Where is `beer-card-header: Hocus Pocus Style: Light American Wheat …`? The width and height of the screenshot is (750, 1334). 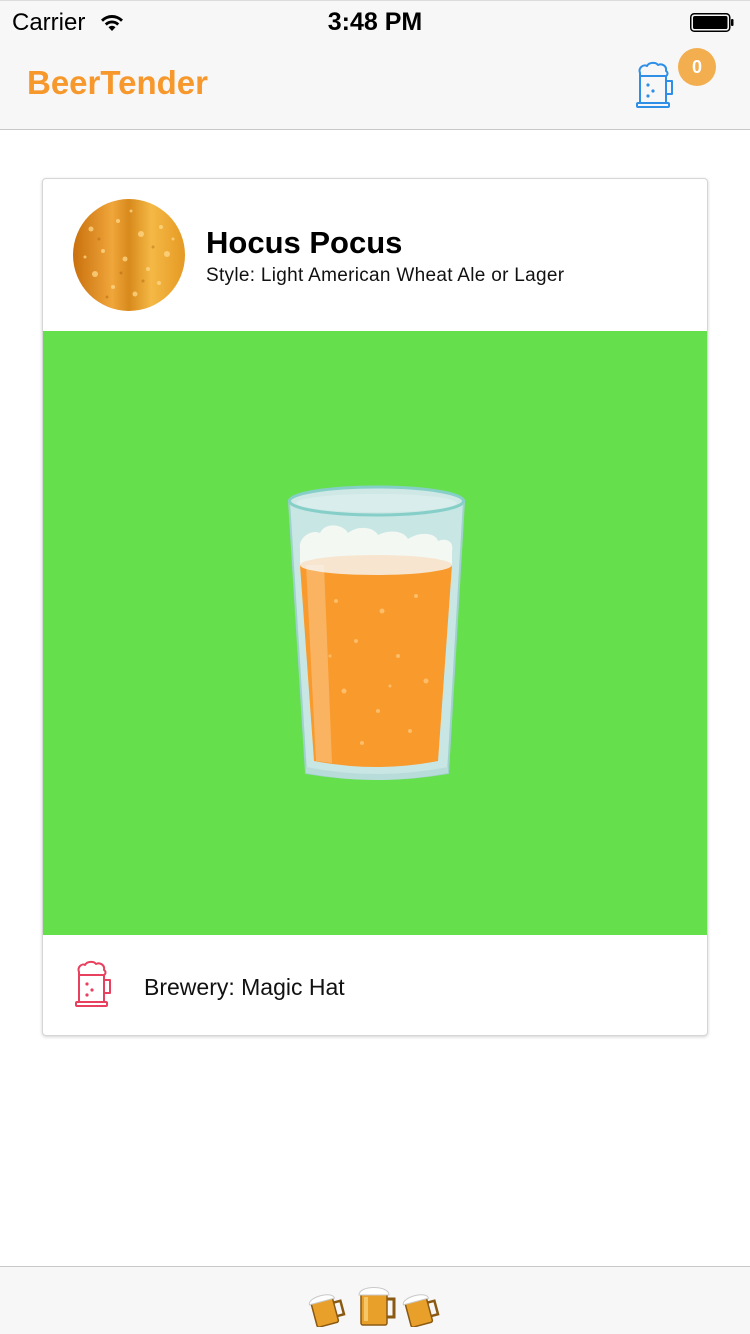 beer-card-header: Hocus Pocus Style: Light American Wheat … is located at coordinates (375, 255).